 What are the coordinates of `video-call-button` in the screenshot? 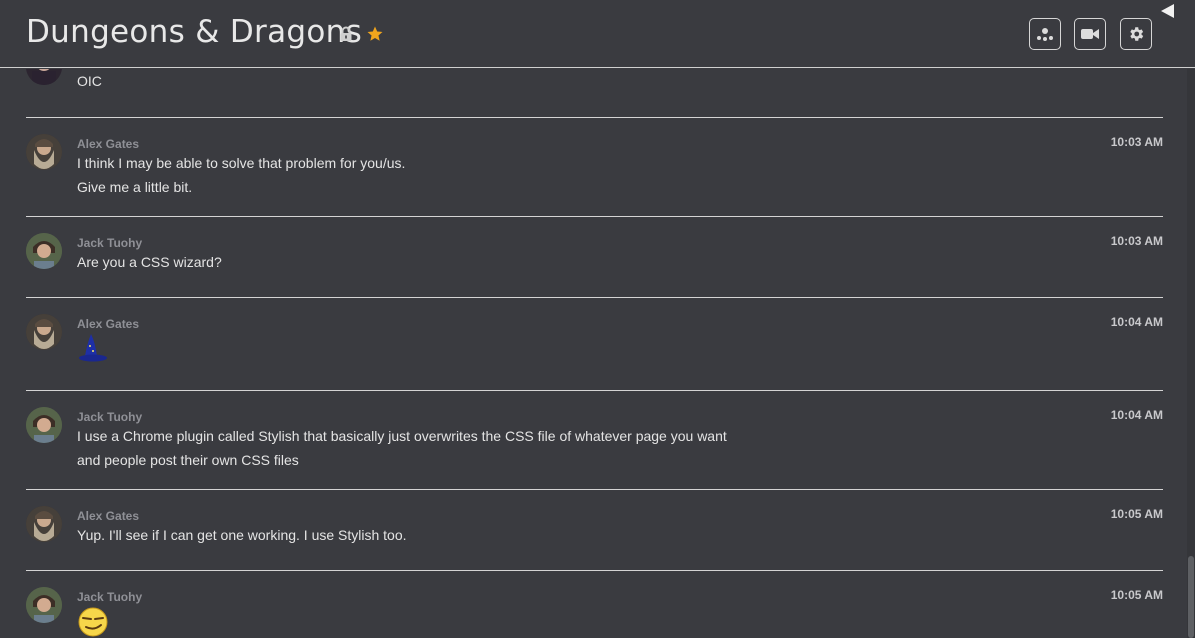 It's located at (1090, 34).